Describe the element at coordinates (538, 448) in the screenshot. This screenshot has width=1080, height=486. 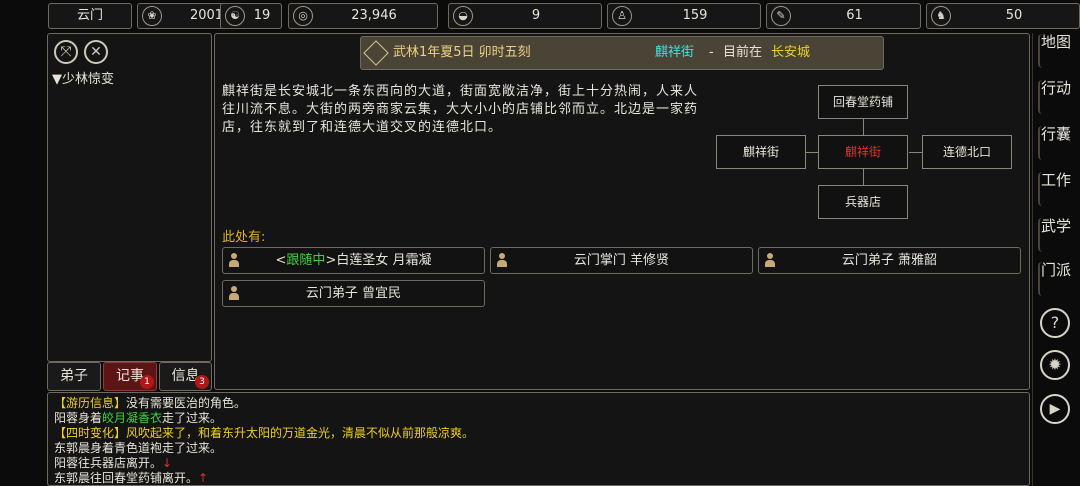
I see `log-line: 东郭晨身着青色道袍走了过来。` at that location.